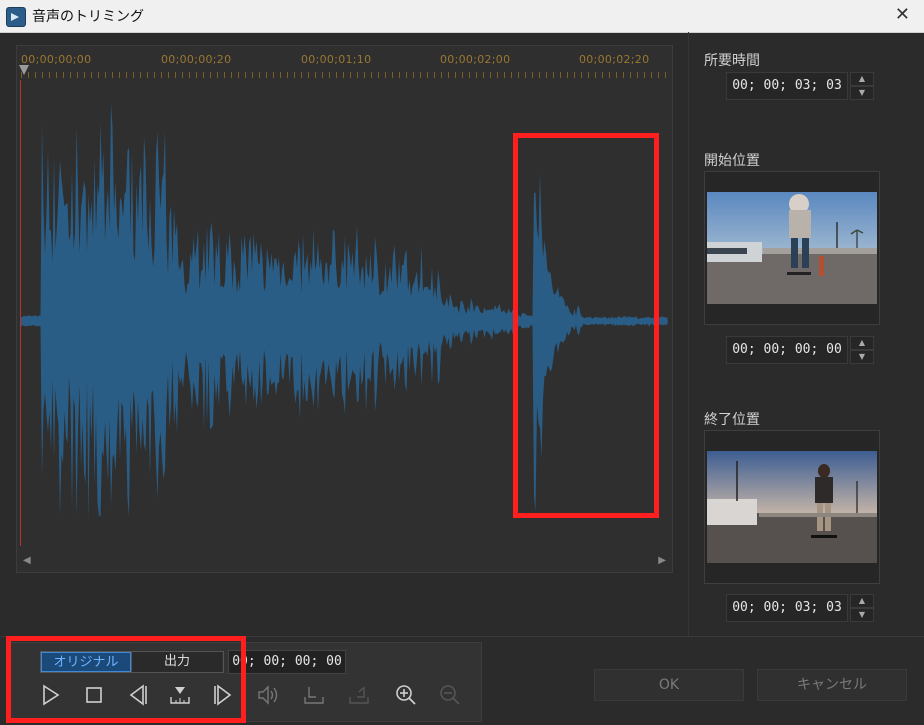 The width and height of the screenshot is (924, 725). Describe the element at coordinates (902, 14) in the screenshot. I see `close-icon: ✕` at that location.